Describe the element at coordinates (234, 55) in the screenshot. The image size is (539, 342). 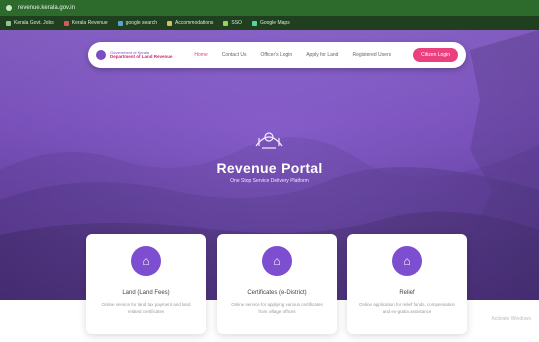
I see `menu-item-contact: Contact Us` at that location.